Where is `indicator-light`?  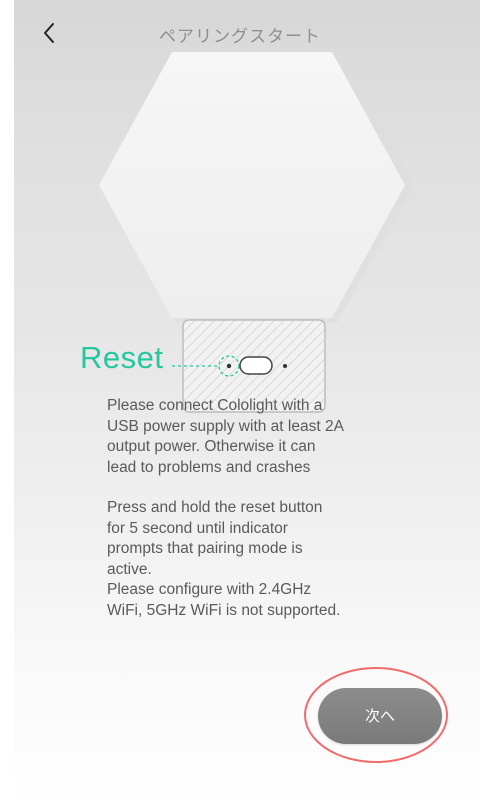
indicator-light is located at coordinates (285, 366).